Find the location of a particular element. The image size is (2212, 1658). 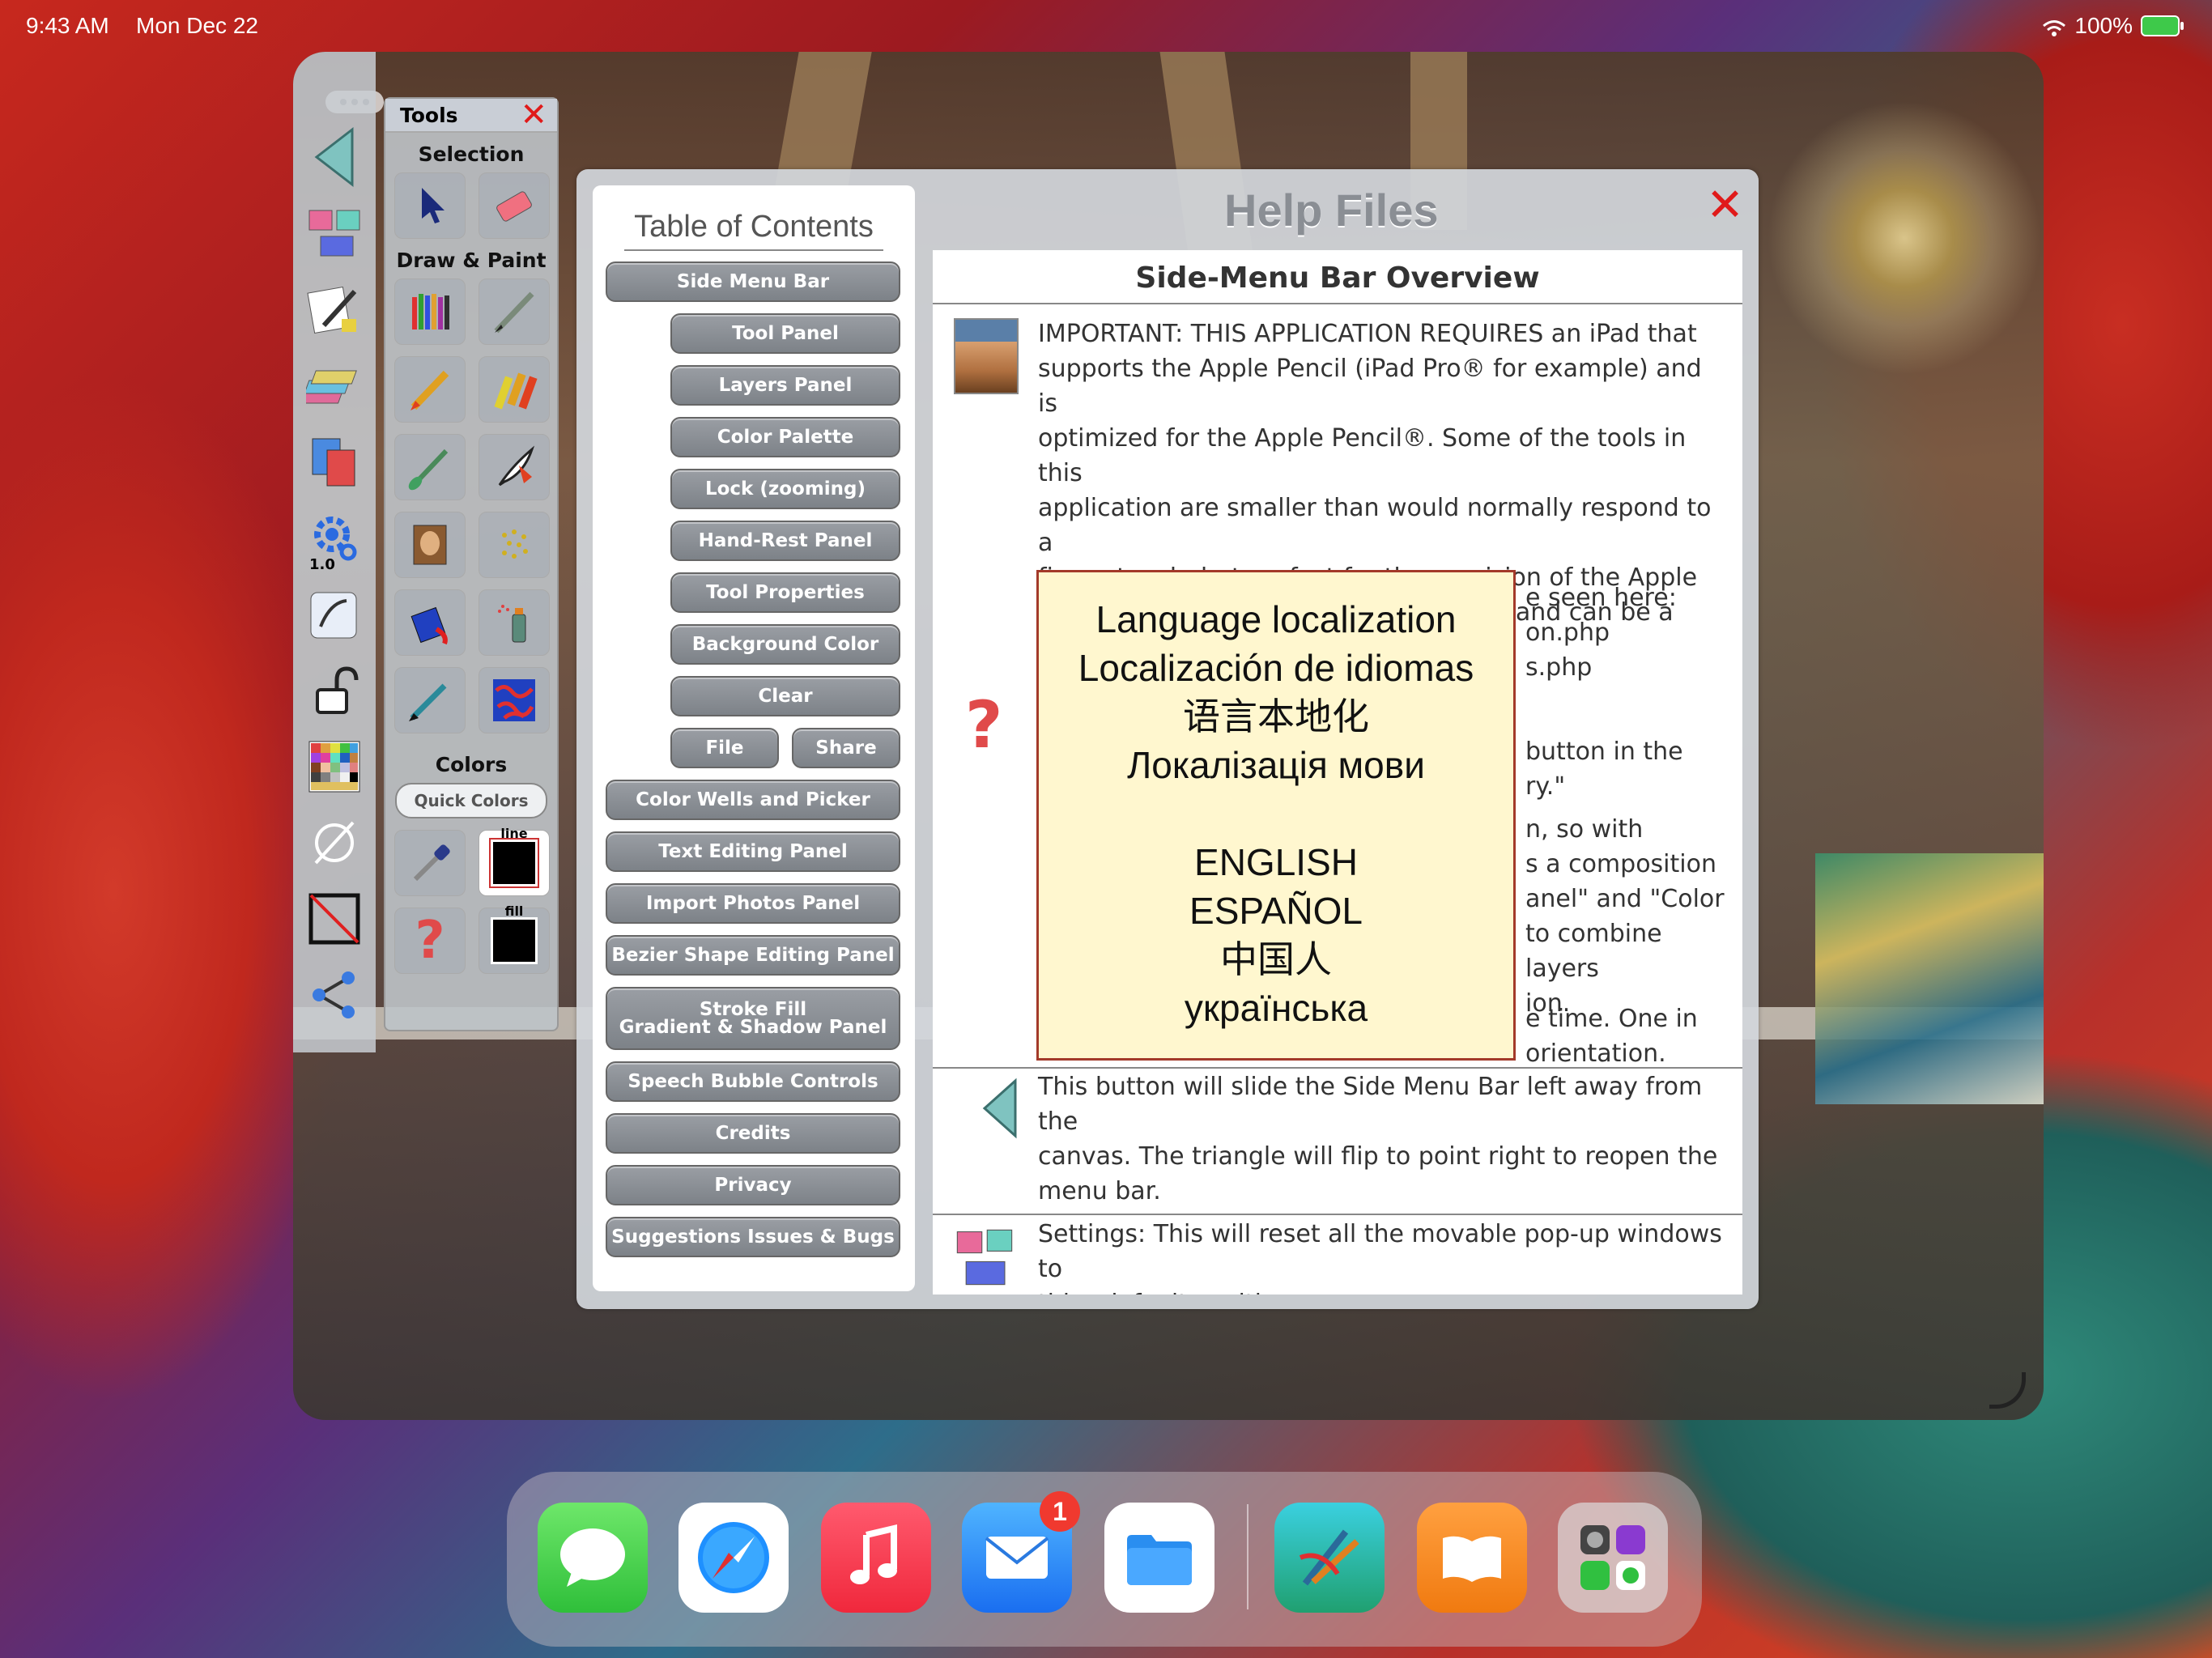

selection-section-label: Selection is located at coordinates (472, 154).